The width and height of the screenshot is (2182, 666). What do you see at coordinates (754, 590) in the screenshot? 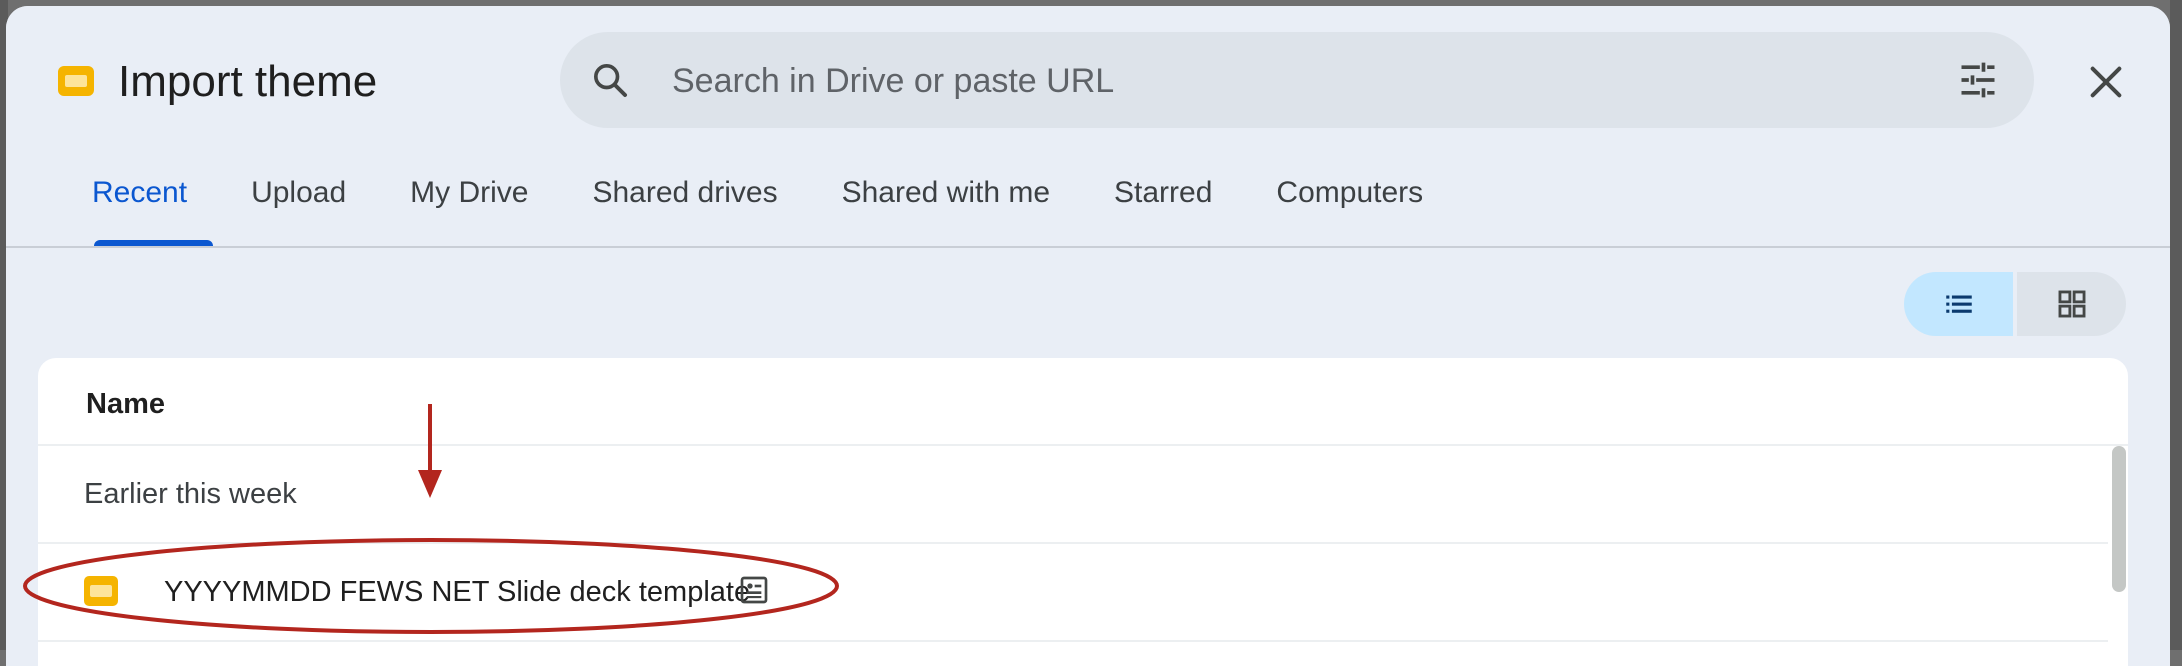
I see `template-icon` at bounding box center [754, 590].